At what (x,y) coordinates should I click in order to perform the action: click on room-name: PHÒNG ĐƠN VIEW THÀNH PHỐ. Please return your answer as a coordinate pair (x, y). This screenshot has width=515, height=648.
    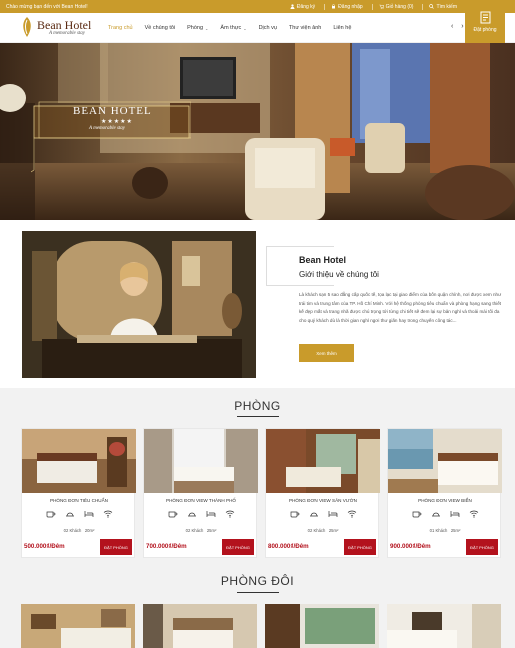
    Looking at the image, I should click on (201, 500).